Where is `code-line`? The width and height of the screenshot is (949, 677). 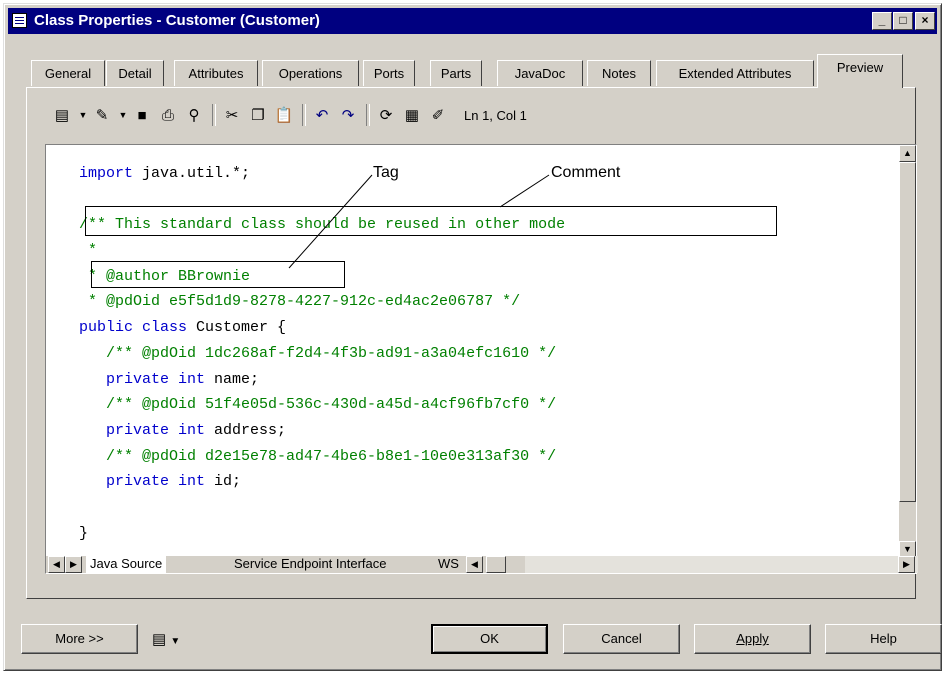 code-line is located at coordinates (322, 508).